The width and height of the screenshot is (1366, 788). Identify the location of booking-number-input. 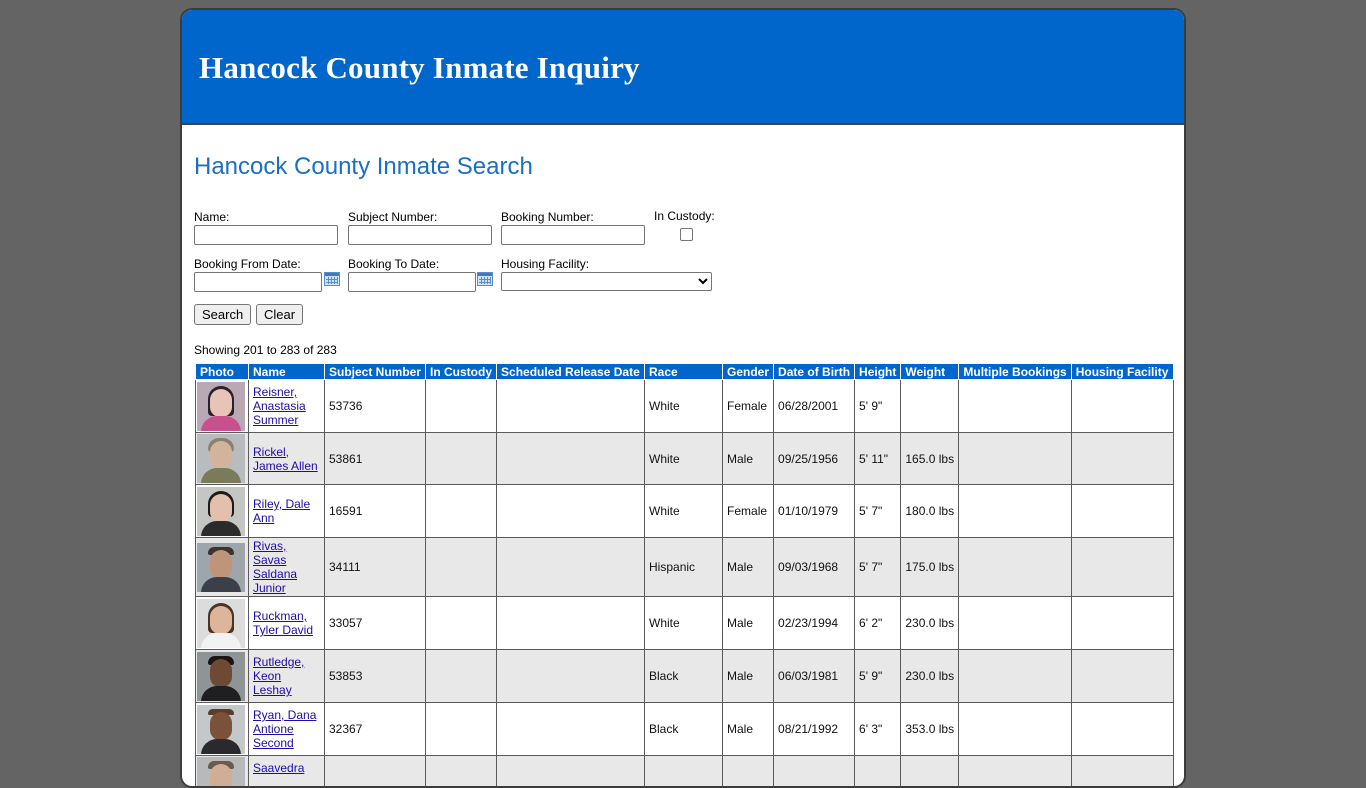
(573, 235).